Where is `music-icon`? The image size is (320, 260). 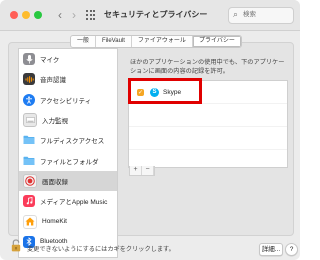 music-icon is located at coordinates (29, 201).